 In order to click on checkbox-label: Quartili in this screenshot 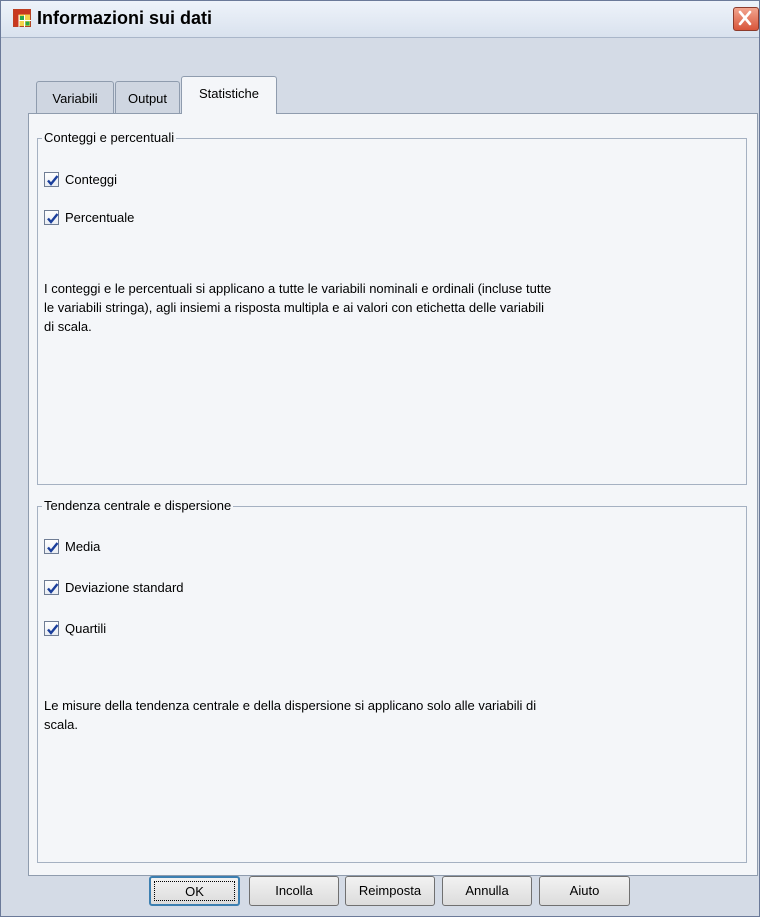, I will do `click(86, 628)`.